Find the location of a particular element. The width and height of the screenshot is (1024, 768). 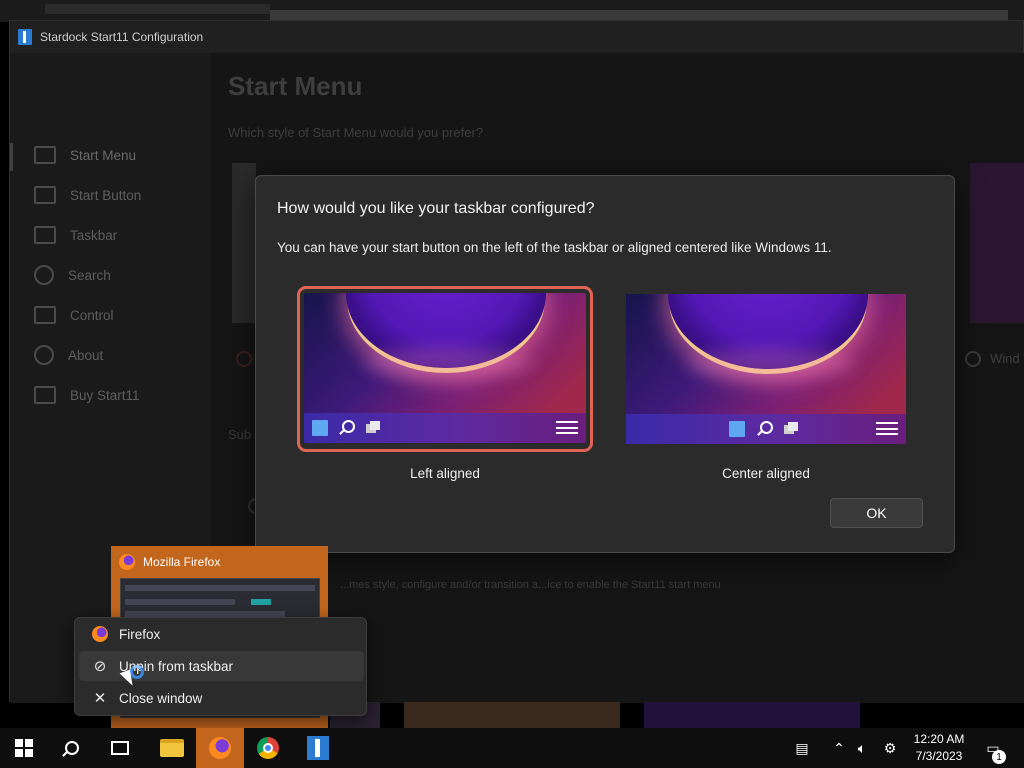

cart-icon is located at coordinates (45, 395).